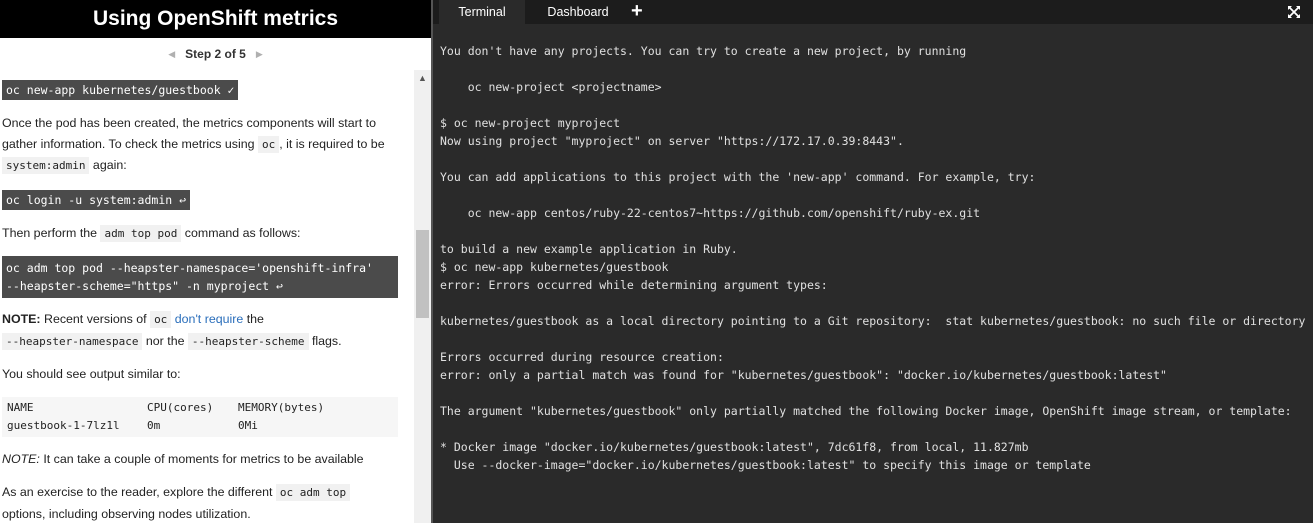 Image resolution: width=1313 pixels, height=523 pixels. I want to click on terminal-line: $ oc new-app kubernetes/guestbook, so click(554, 267).